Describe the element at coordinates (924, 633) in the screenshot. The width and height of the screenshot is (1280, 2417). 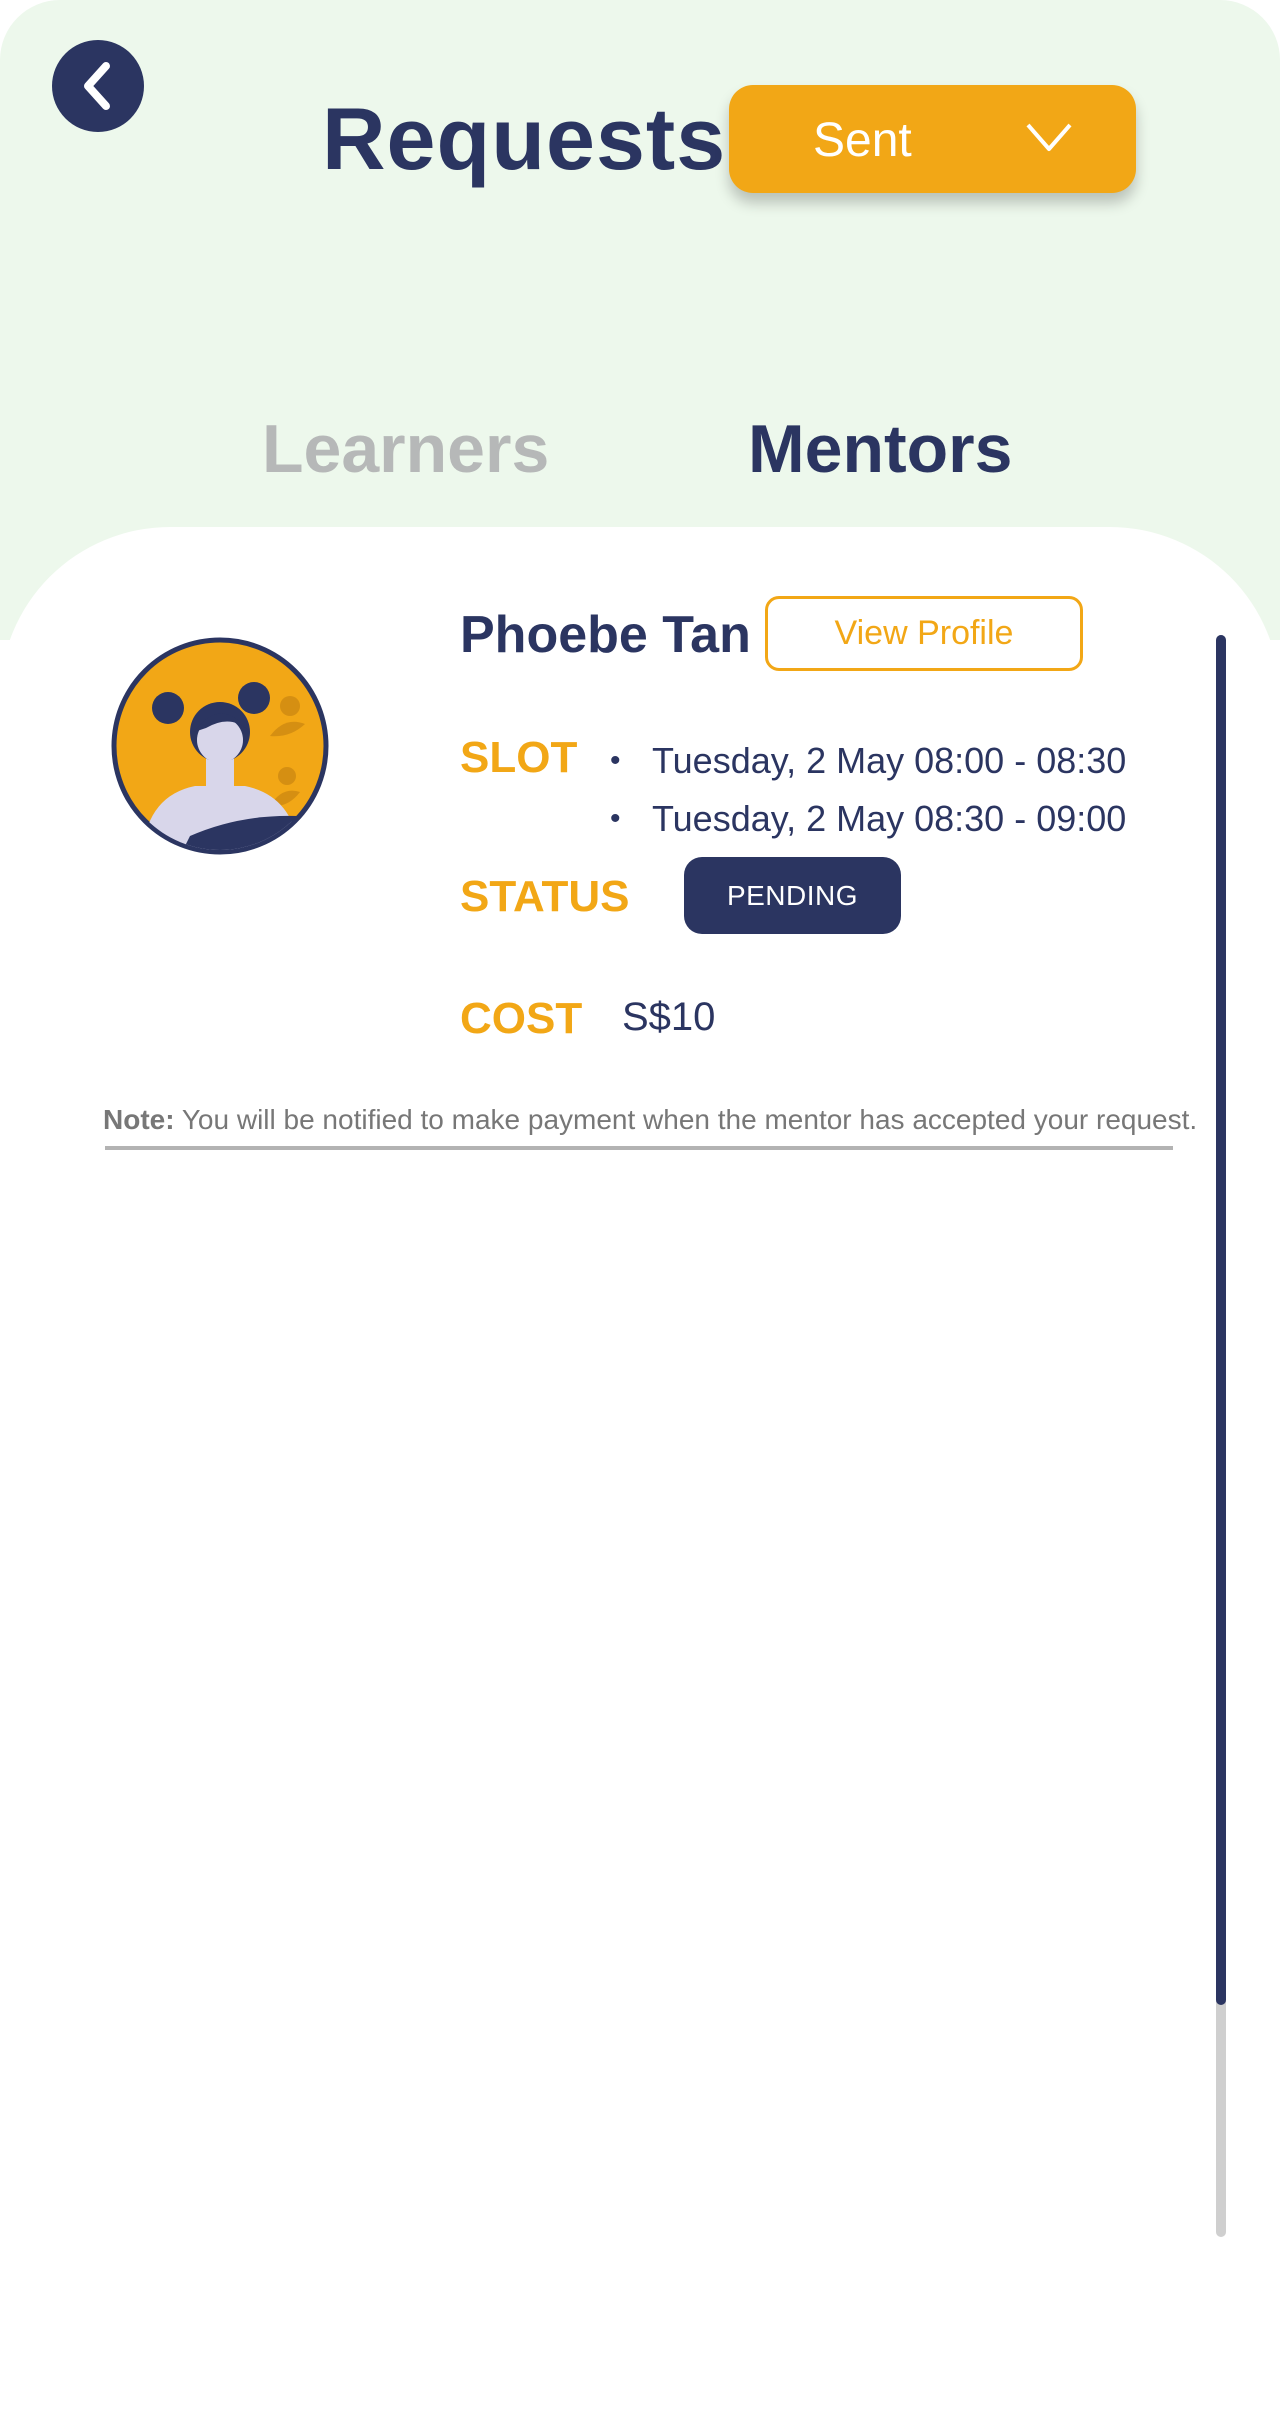
I see `view-profile-button: View Profile` at that location.